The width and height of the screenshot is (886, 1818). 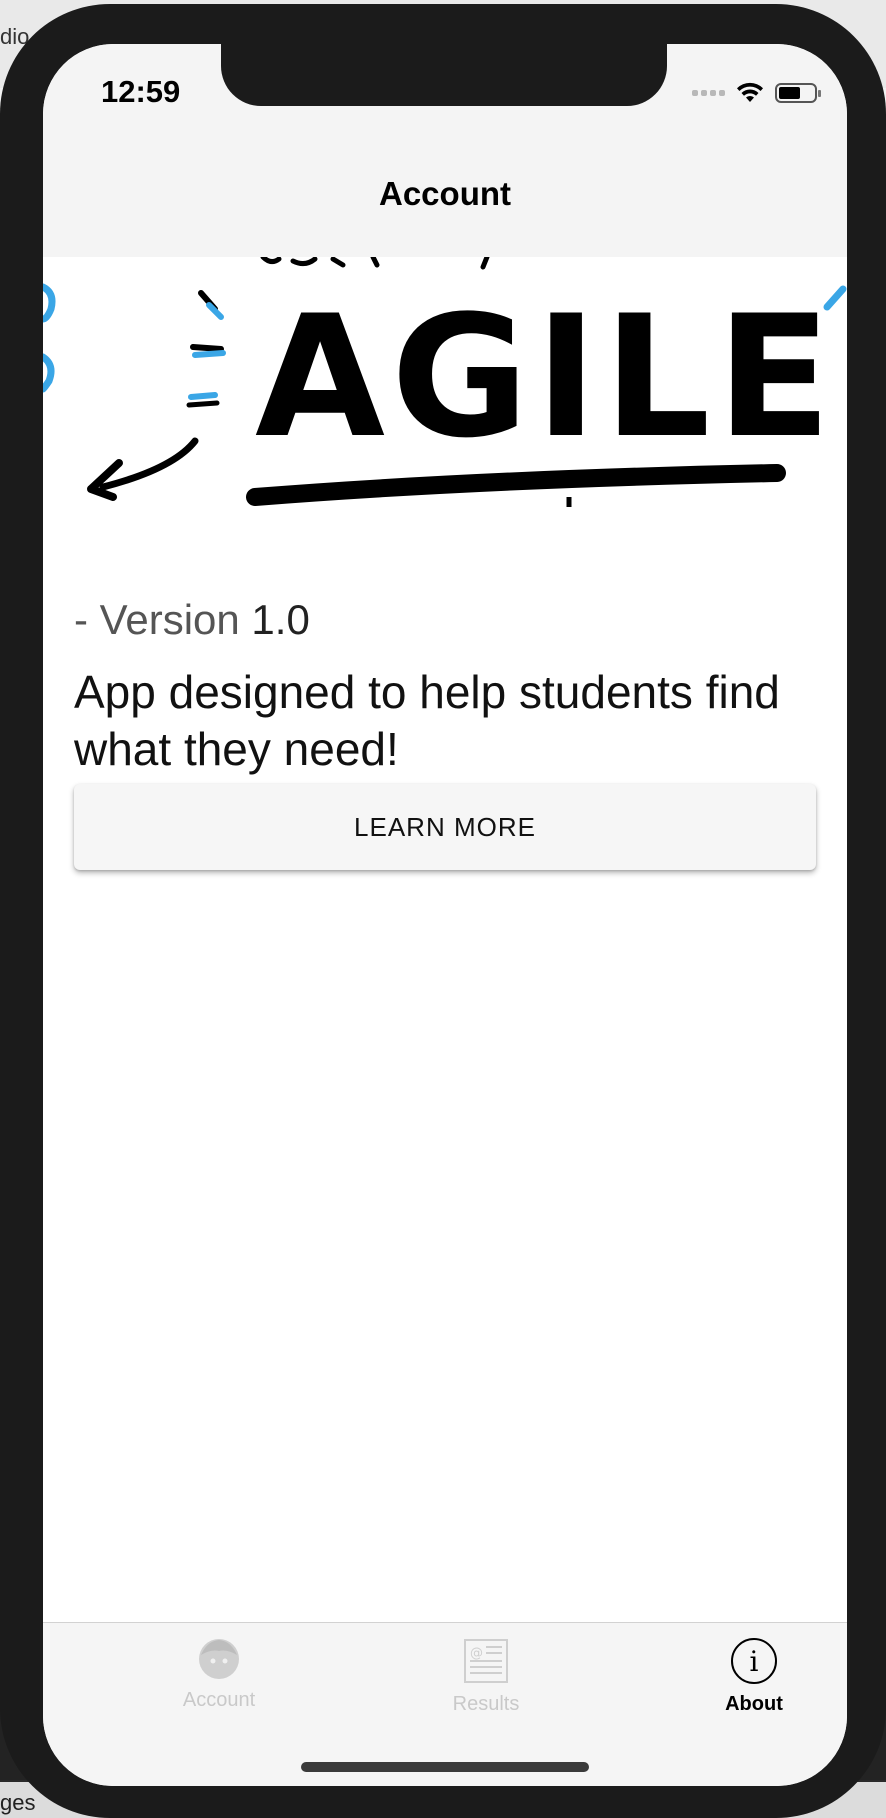 I want to click on document-list-icon: @, so click(x=486, y=1661).